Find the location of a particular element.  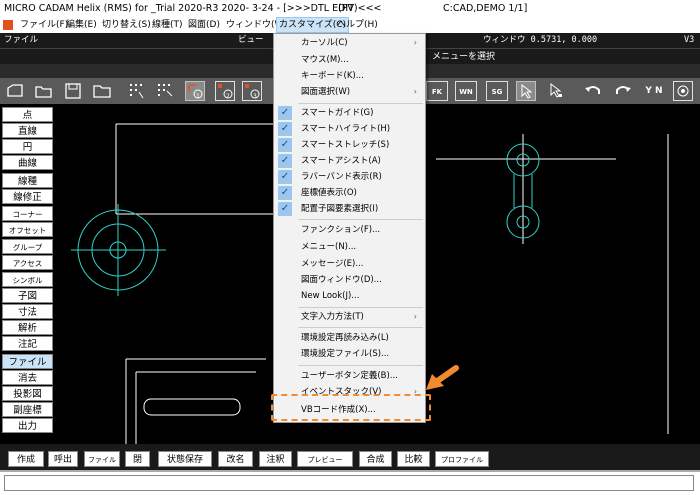

folder-icon is located at coordinates (102, 91).